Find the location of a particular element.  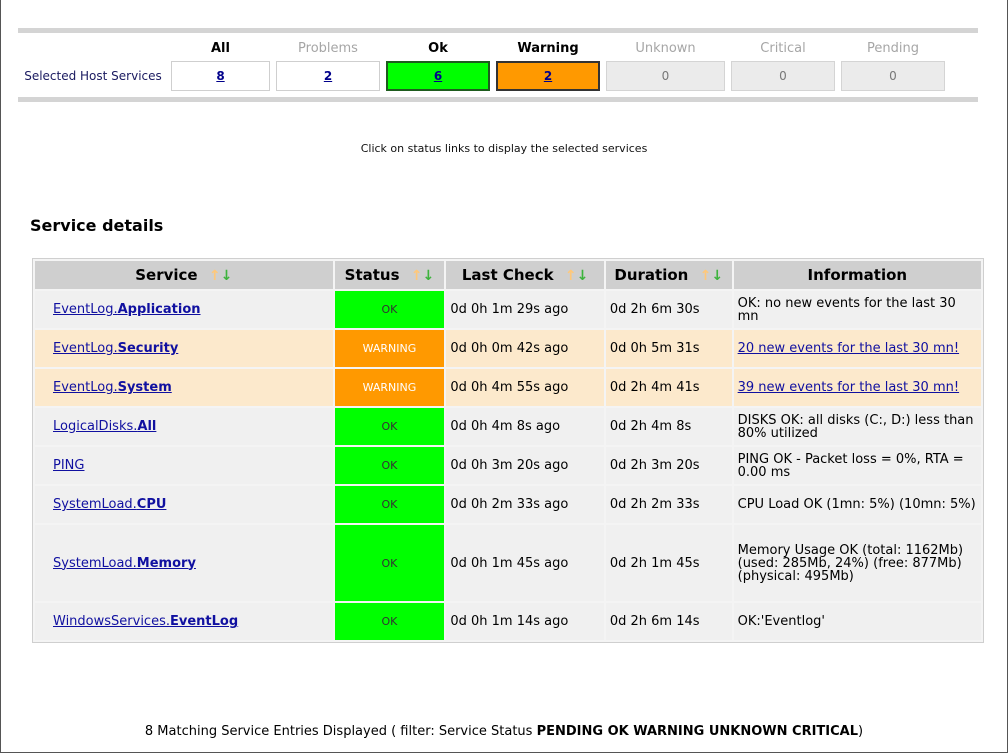

last-check-cell: 0d 0h 1m 14s ago is located at coordinates (525, 621).